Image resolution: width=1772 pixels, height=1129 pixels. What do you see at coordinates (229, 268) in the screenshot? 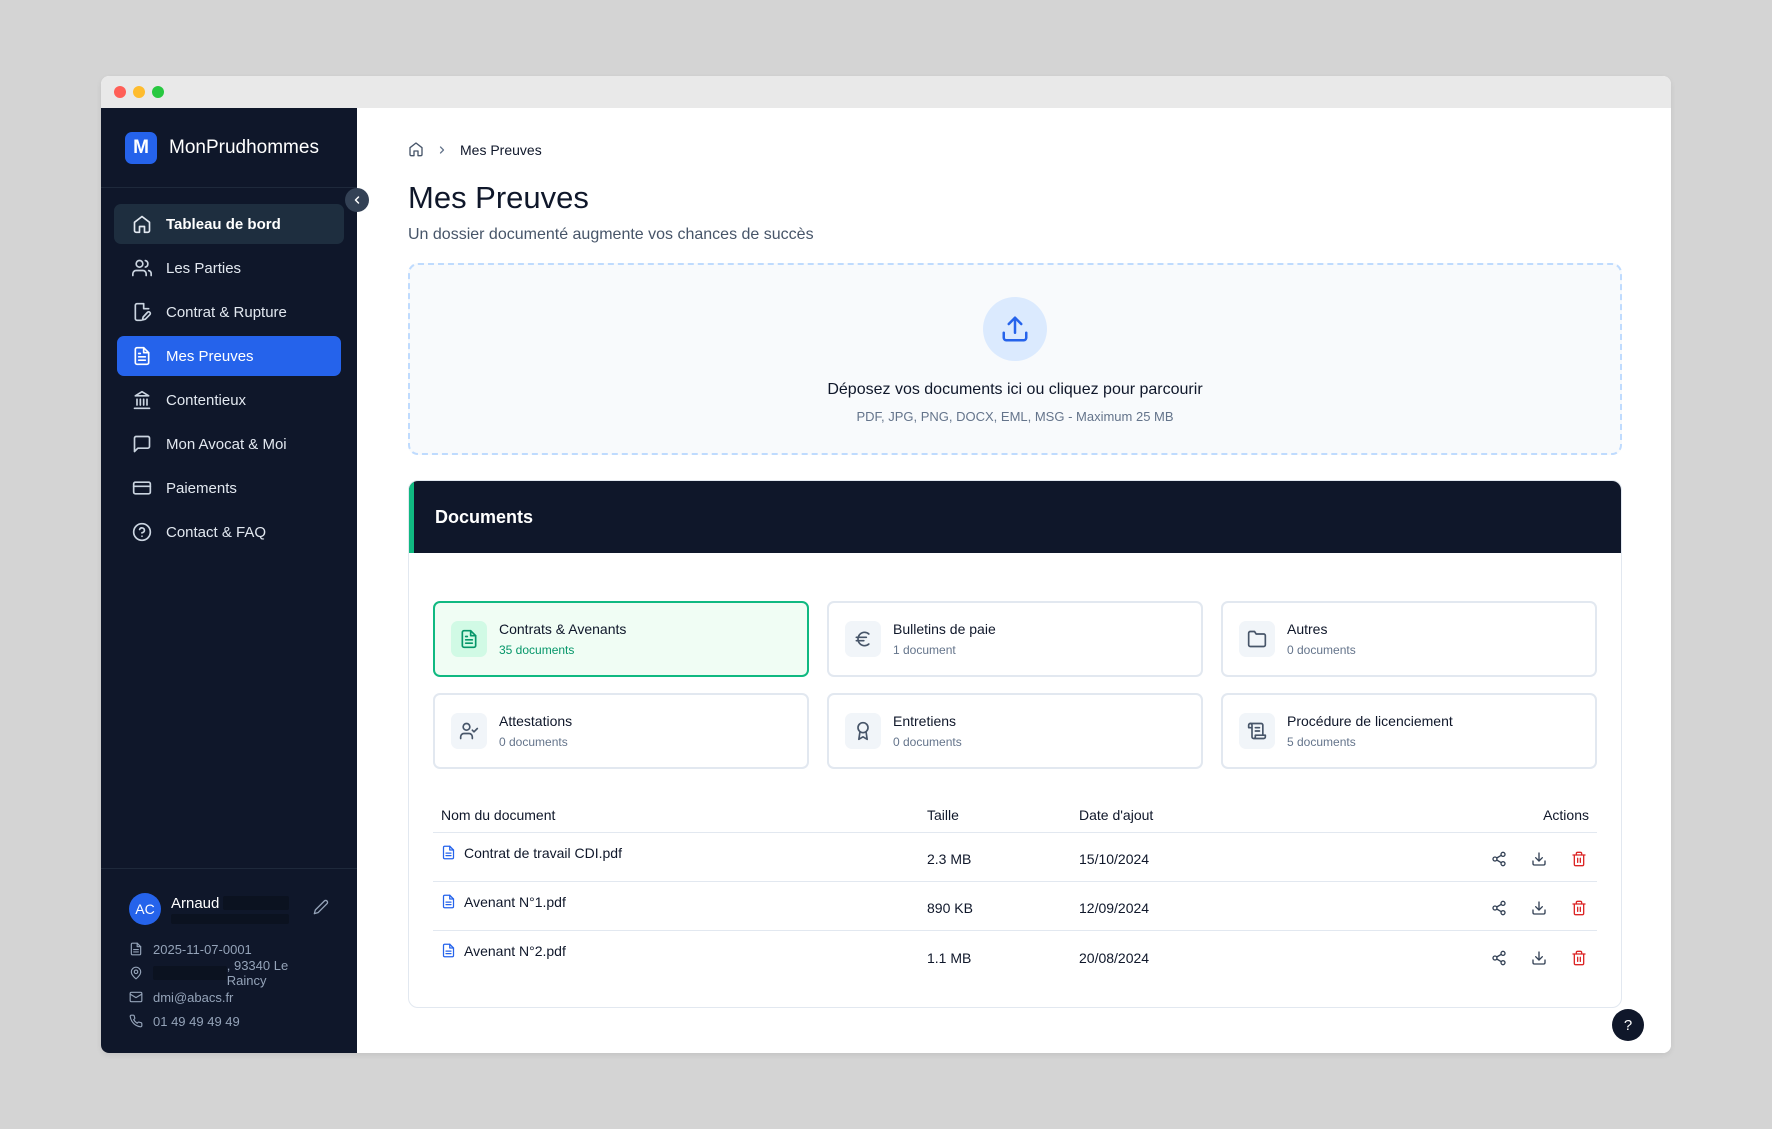
I see `sidebar-item-les-parties: Les Parties` at bounding box center [229, 268].